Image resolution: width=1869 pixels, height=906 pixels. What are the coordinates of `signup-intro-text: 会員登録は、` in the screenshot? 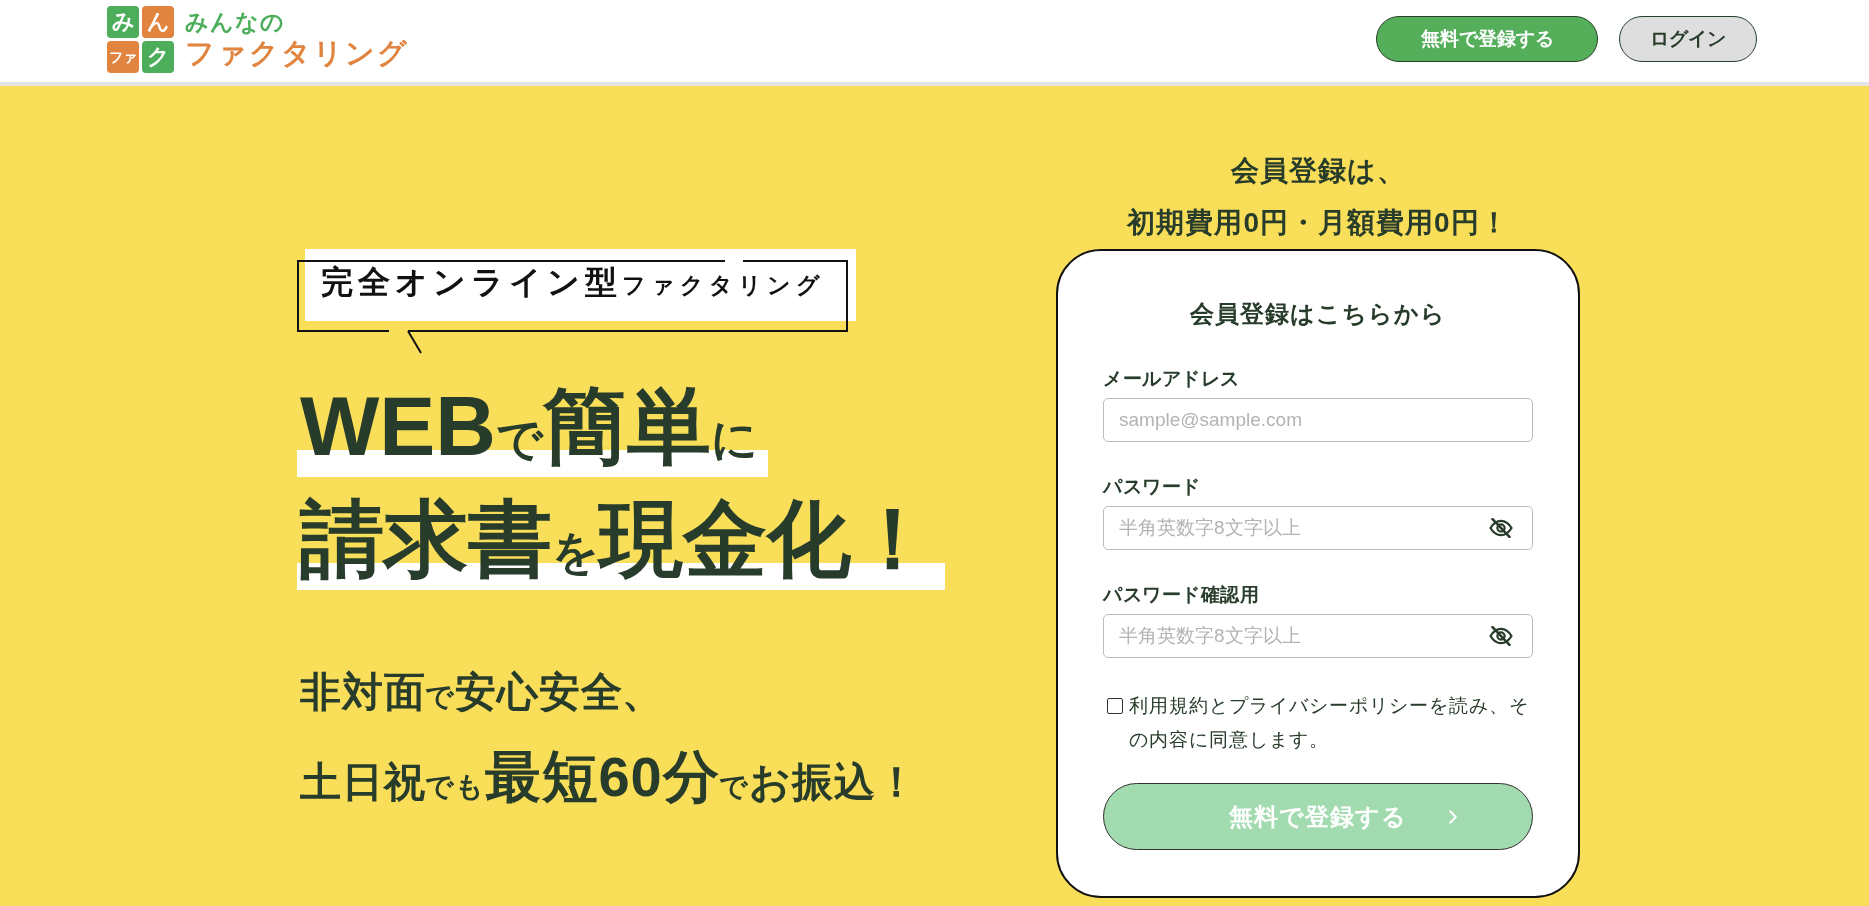 It's located at (1318, 171).